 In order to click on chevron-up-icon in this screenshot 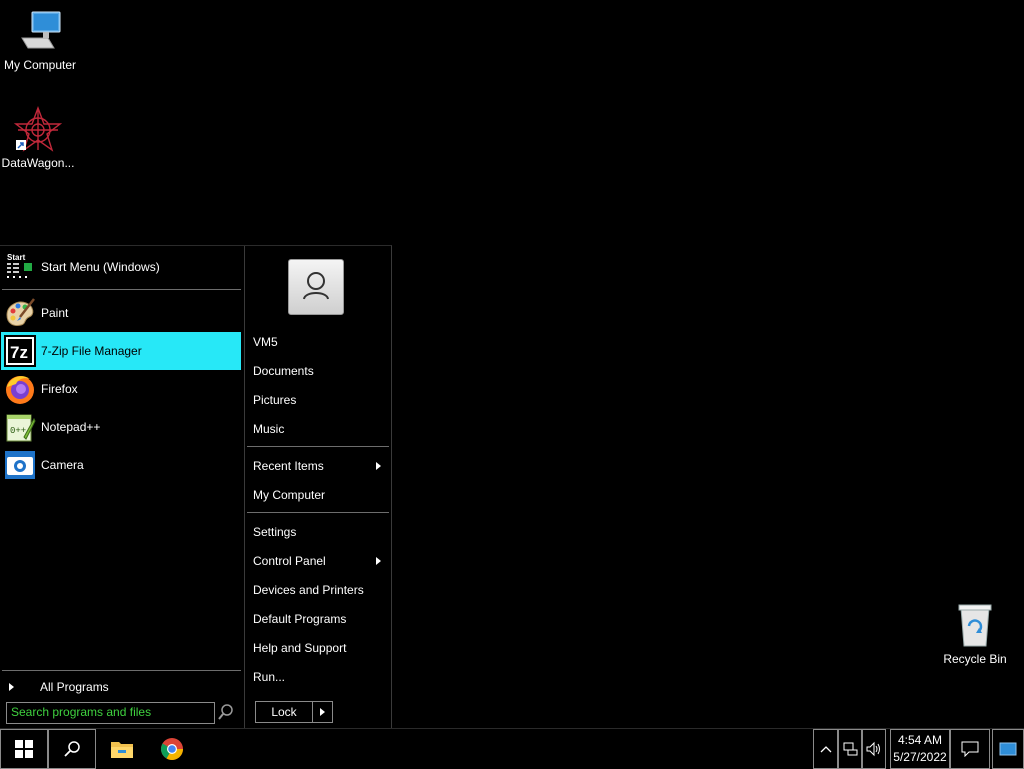, I will do `click(825, 749)`.